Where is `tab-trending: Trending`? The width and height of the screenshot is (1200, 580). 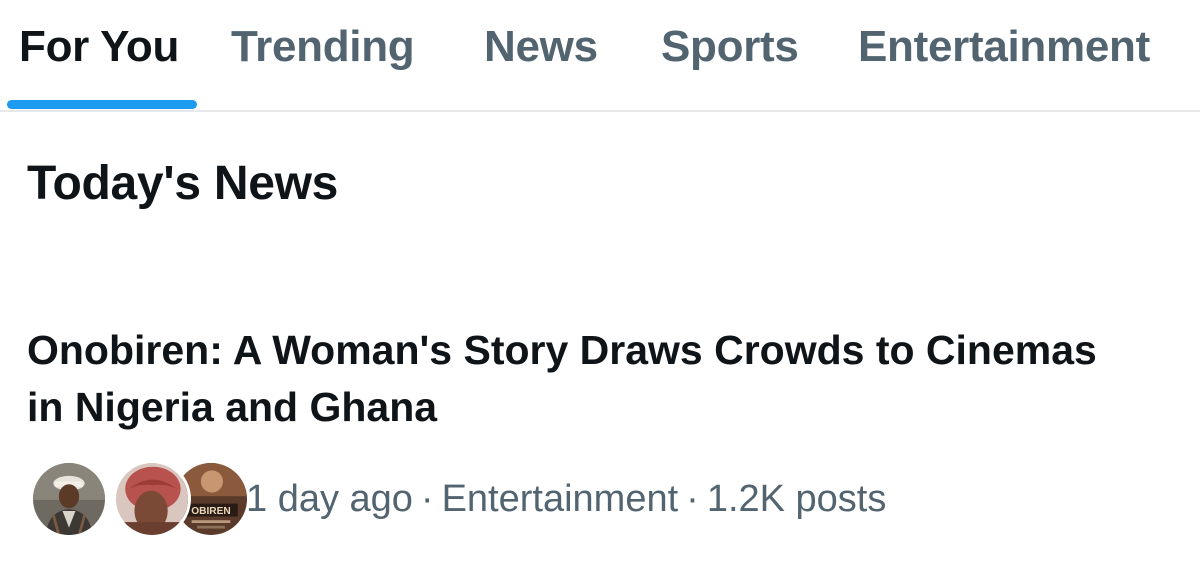
tab-trending: Trending is located at coordinates (323, 47).